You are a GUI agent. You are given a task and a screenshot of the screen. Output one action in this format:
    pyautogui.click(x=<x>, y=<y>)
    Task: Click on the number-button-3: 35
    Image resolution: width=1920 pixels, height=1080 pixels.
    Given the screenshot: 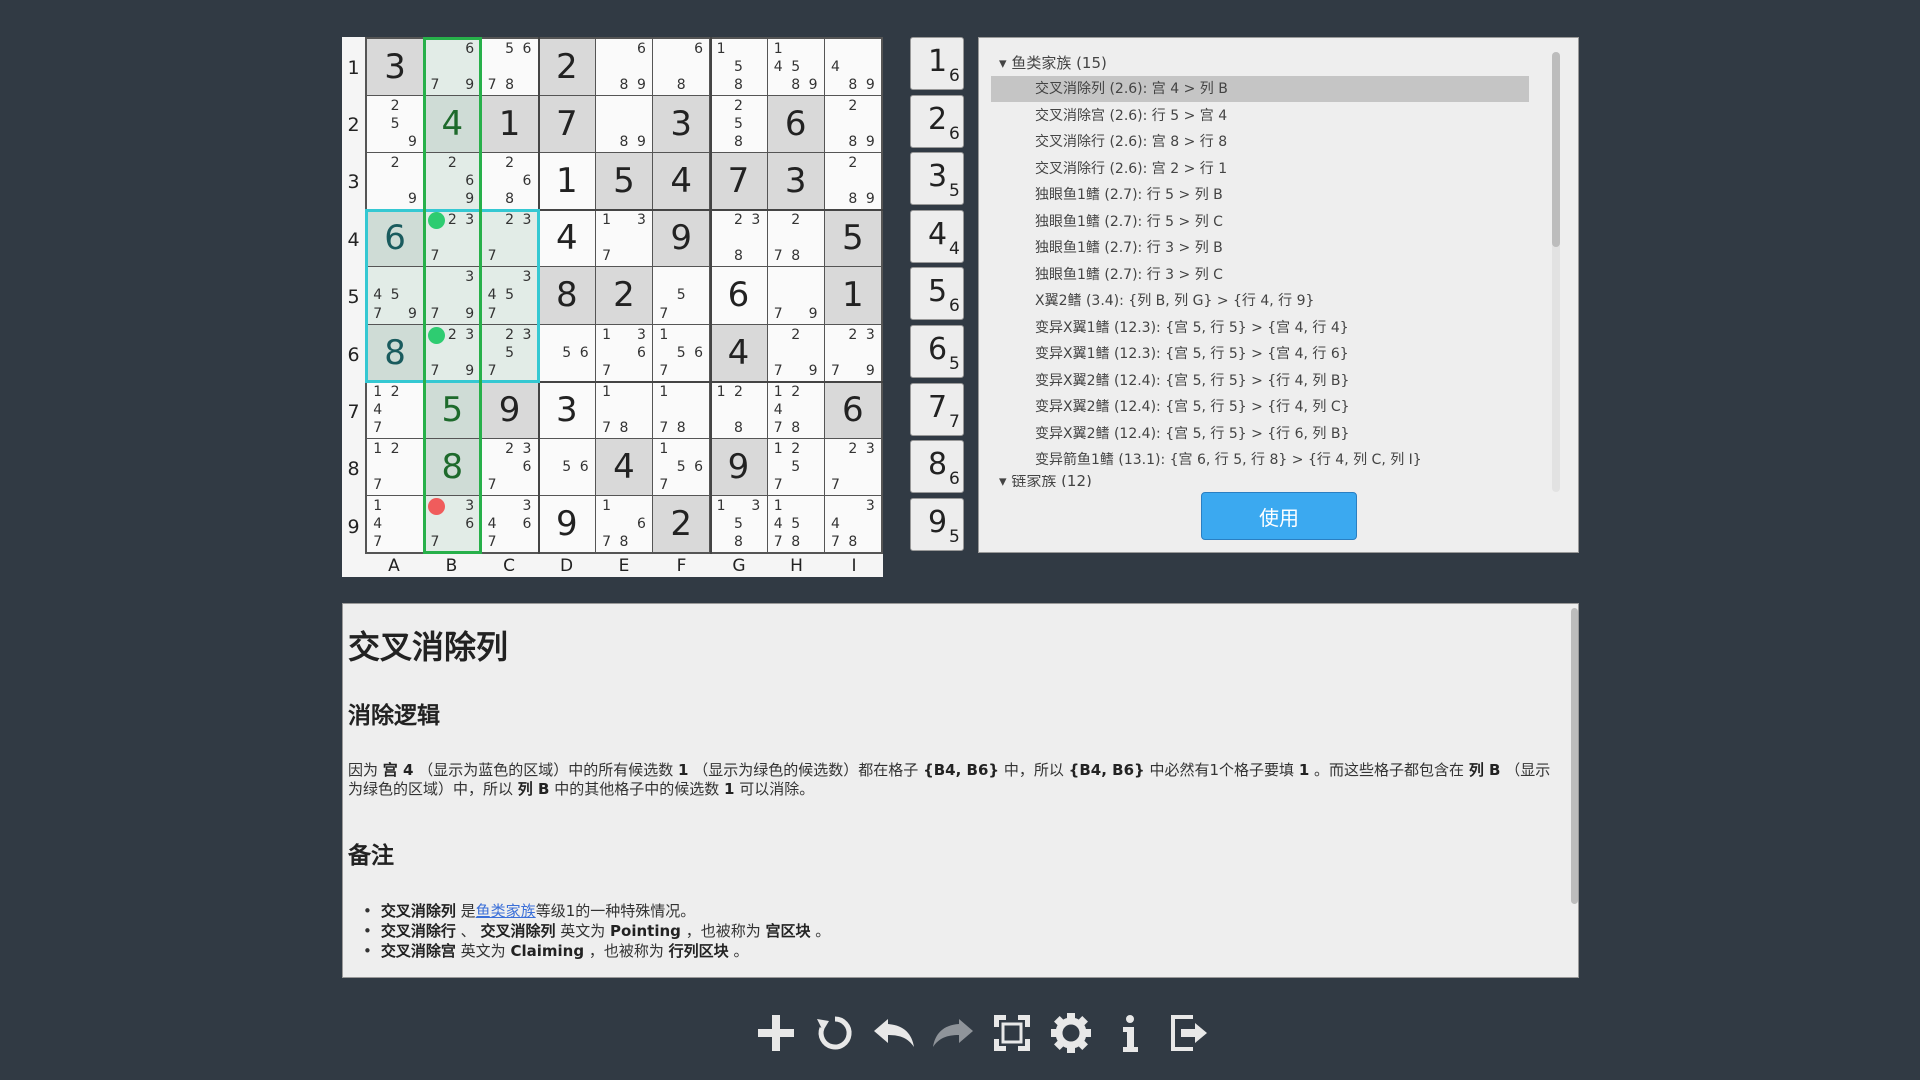 What is the action you would take?
    pyautogui.click(x=937, y=179)
    